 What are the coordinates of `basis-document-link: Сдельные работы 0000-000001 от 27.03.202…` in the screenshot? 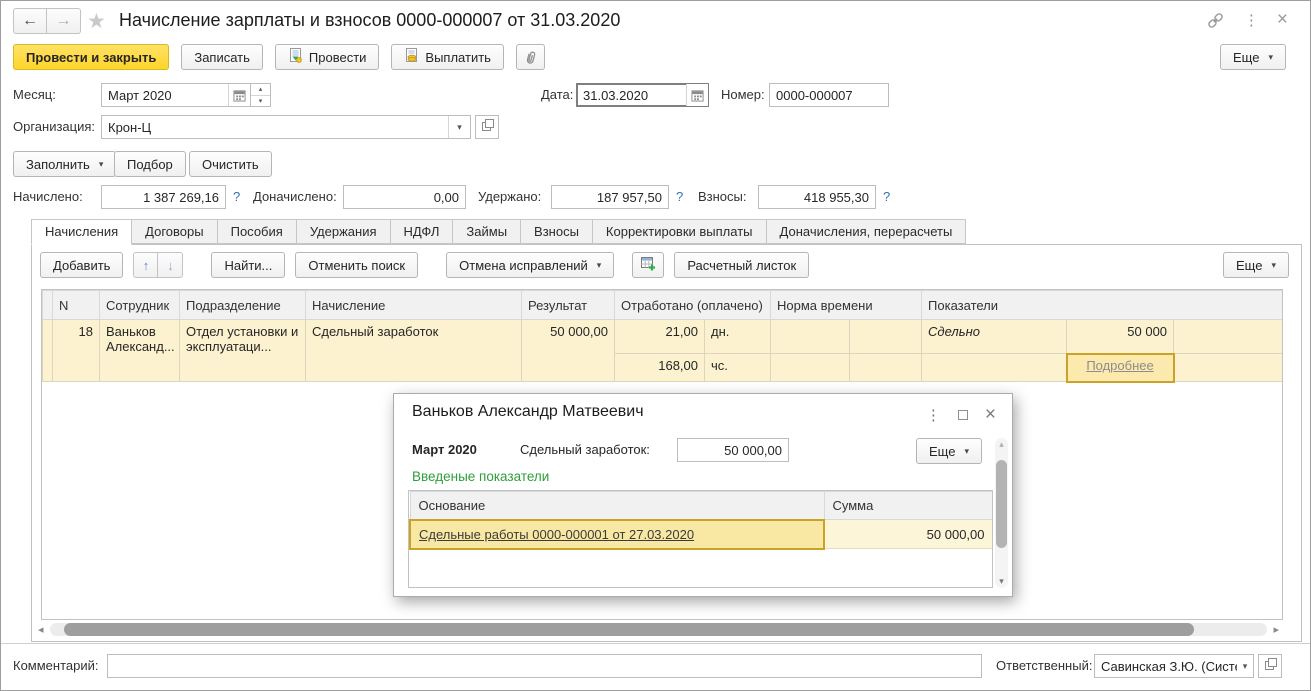 It's located at (556, 534).